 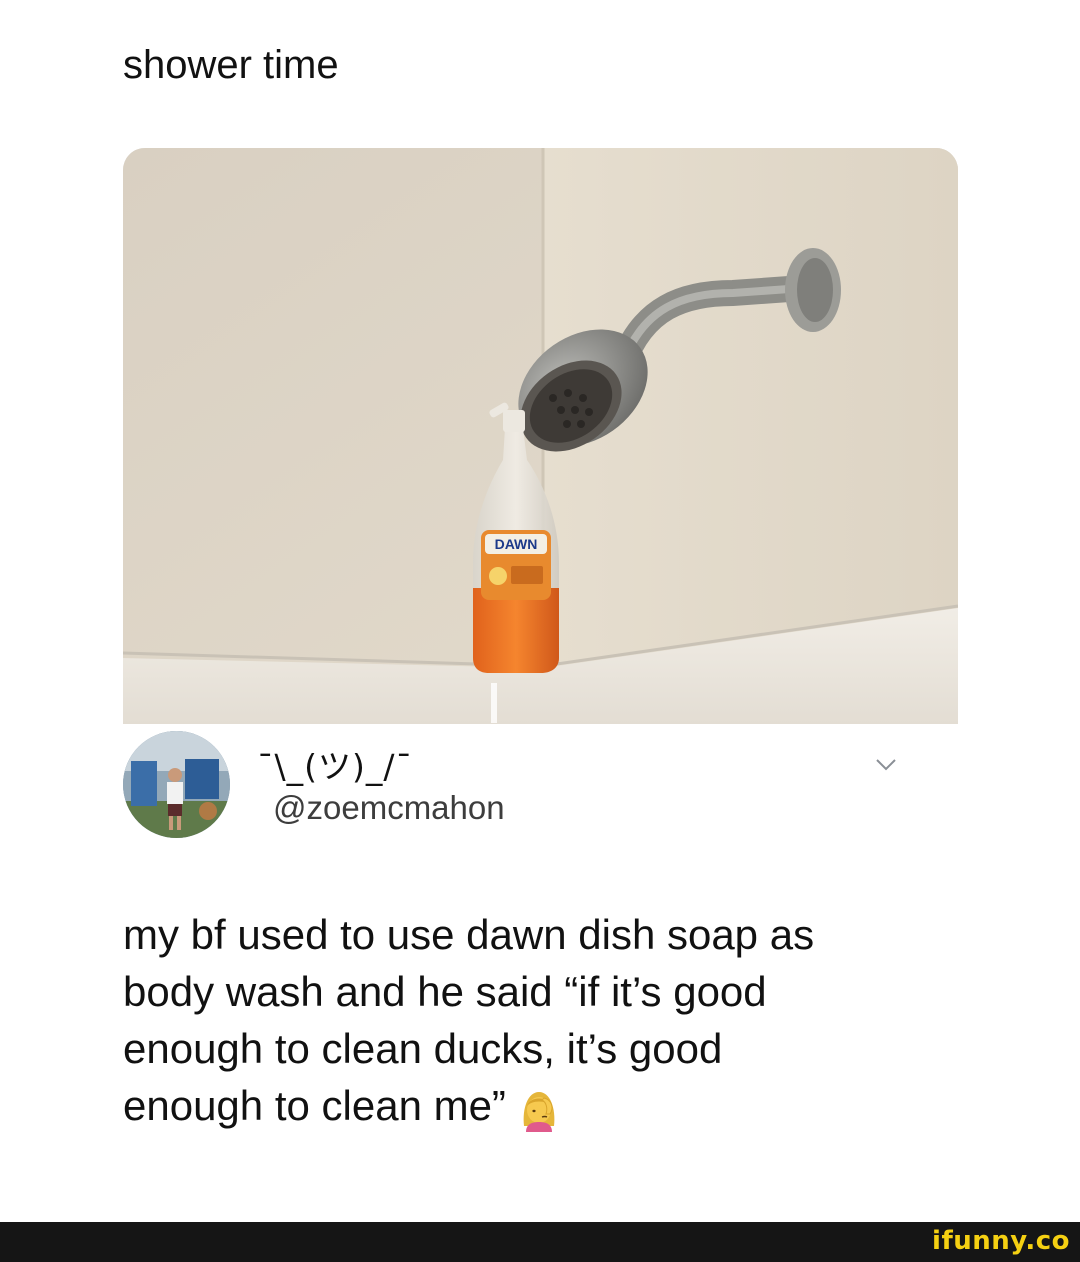 I want to click on avatar, so click(x=176, y=784).